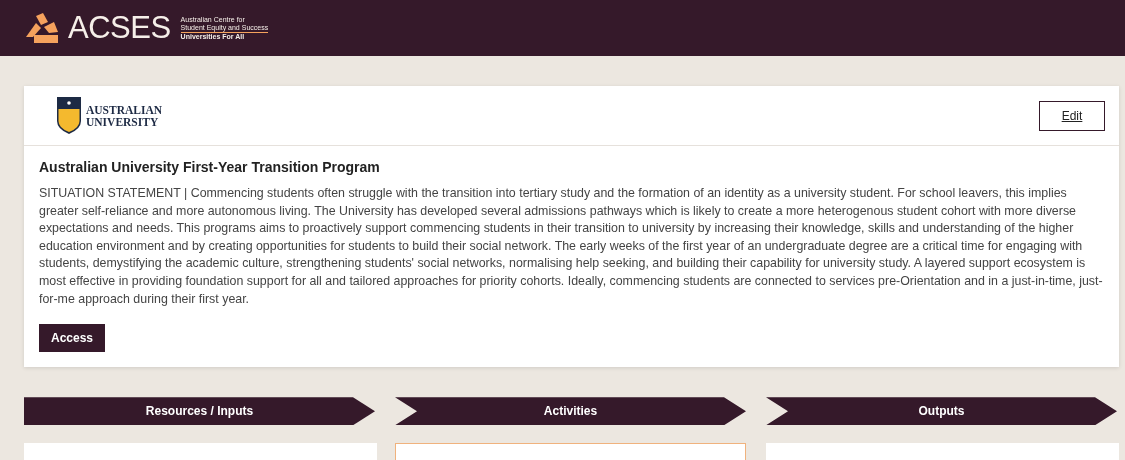  Describe the element at coordinates (119, 28) in the screenshot. I see `brand-name: ACSES` at that location.